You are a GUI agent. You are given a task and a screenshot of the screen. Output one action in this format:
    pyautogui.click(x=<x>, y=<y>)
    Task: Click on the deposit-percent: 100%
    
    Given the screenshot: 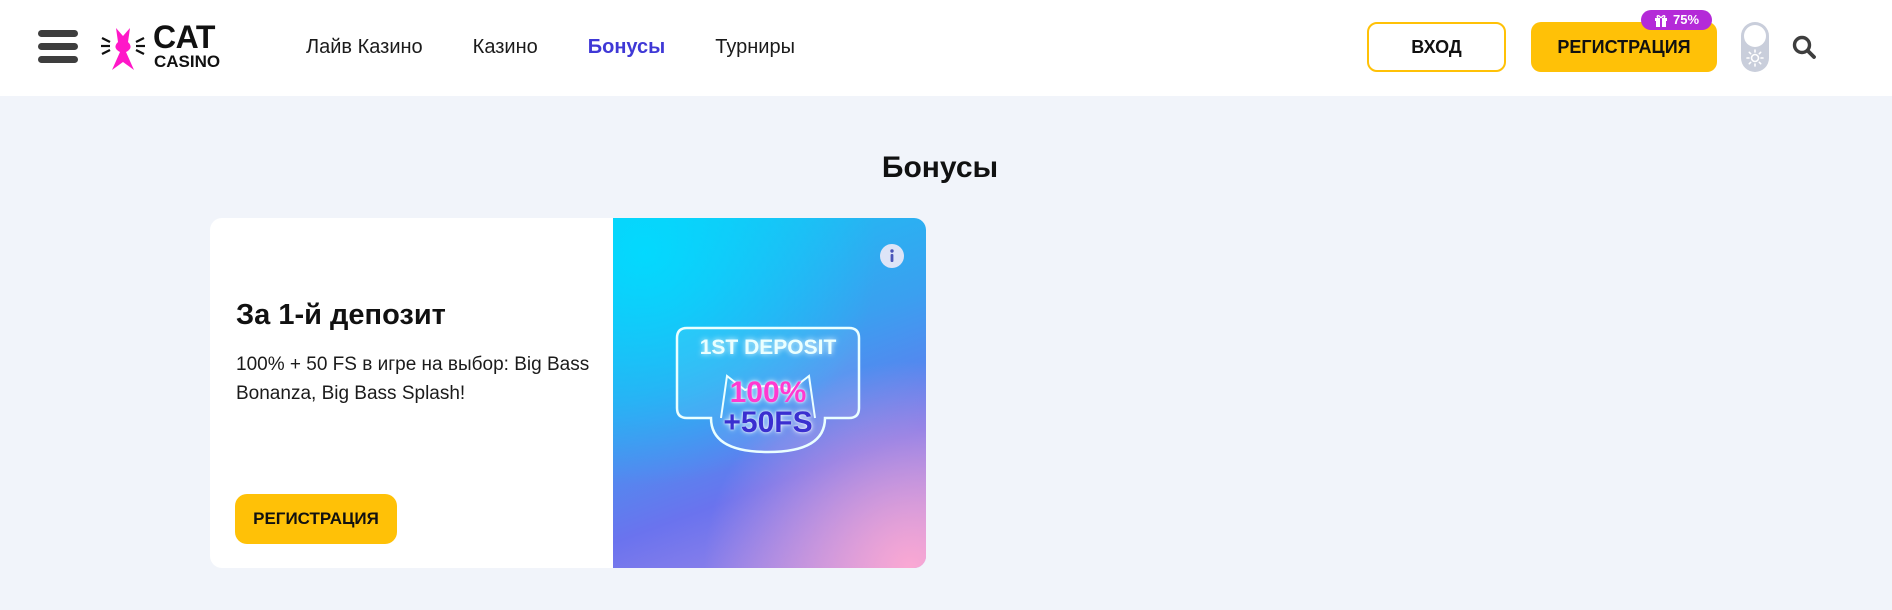 What is the action you would take?
    pyautogui.click(x=768, y=392)
    